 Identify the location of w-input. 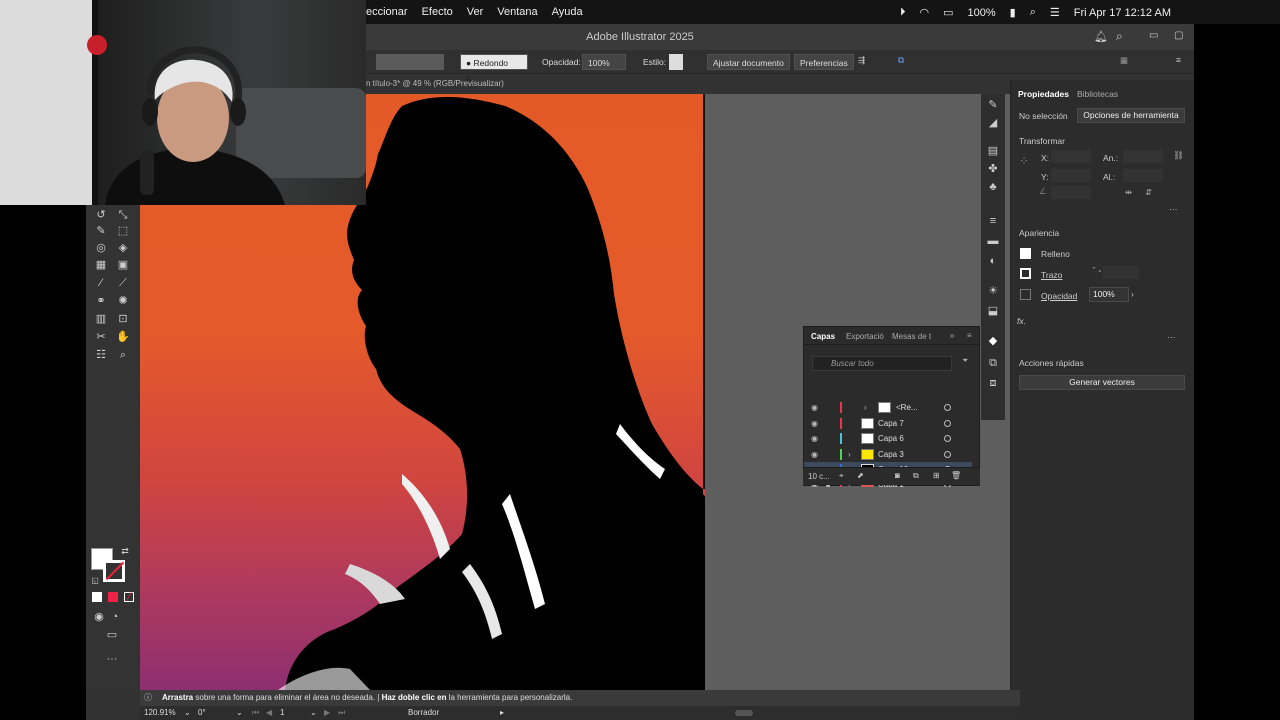
(1143, 156).